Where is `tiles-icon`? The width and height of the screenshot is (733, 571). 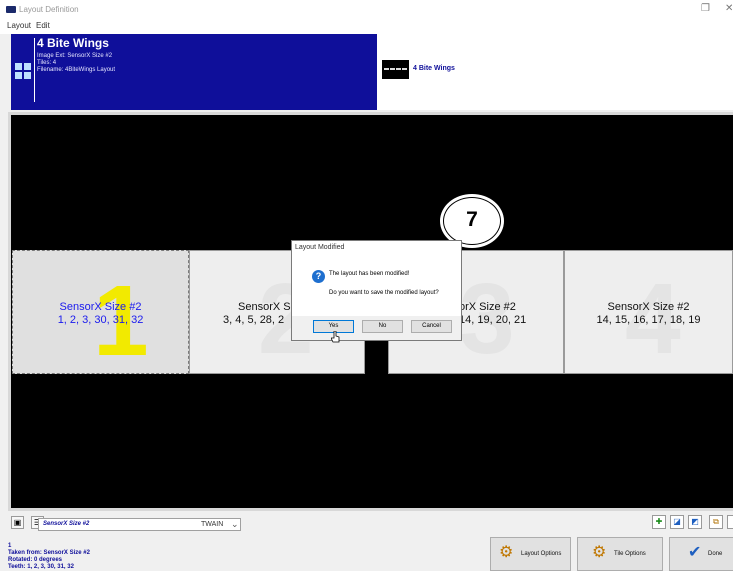
tiles-icon is located at coordinates (23, 71).